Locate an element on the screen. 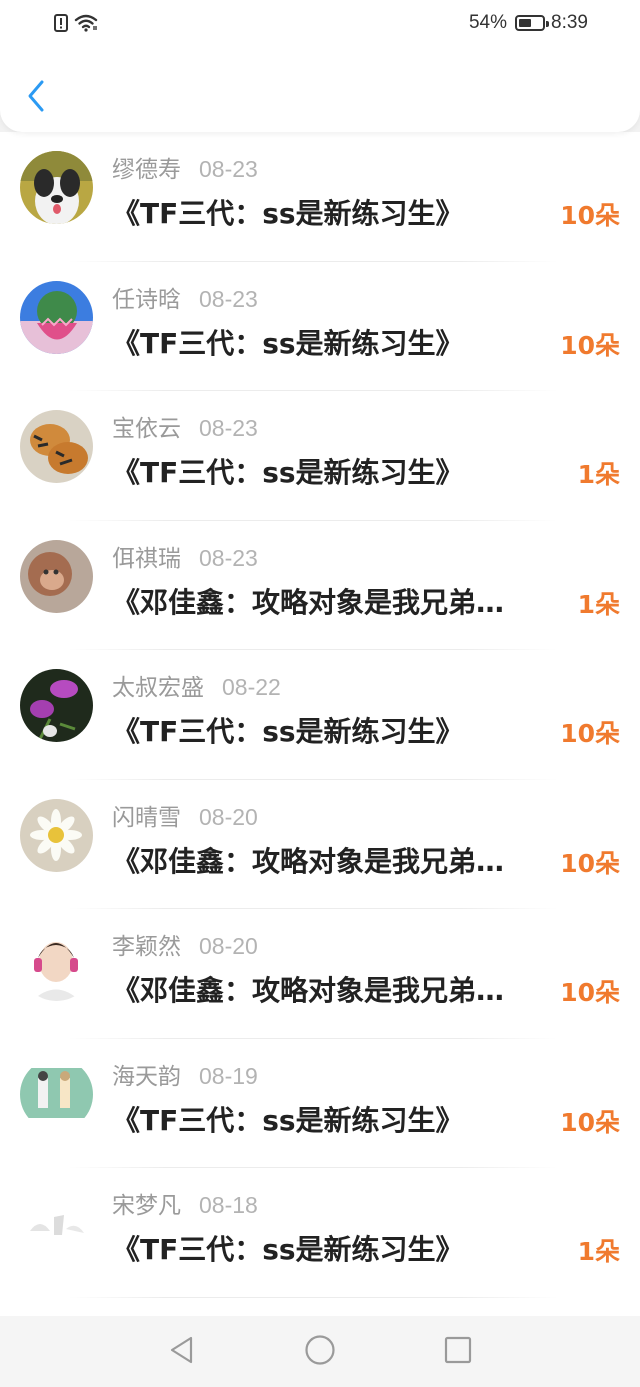  item-meta: 缪德寿 08-23 is located at coordinates (185, 167).